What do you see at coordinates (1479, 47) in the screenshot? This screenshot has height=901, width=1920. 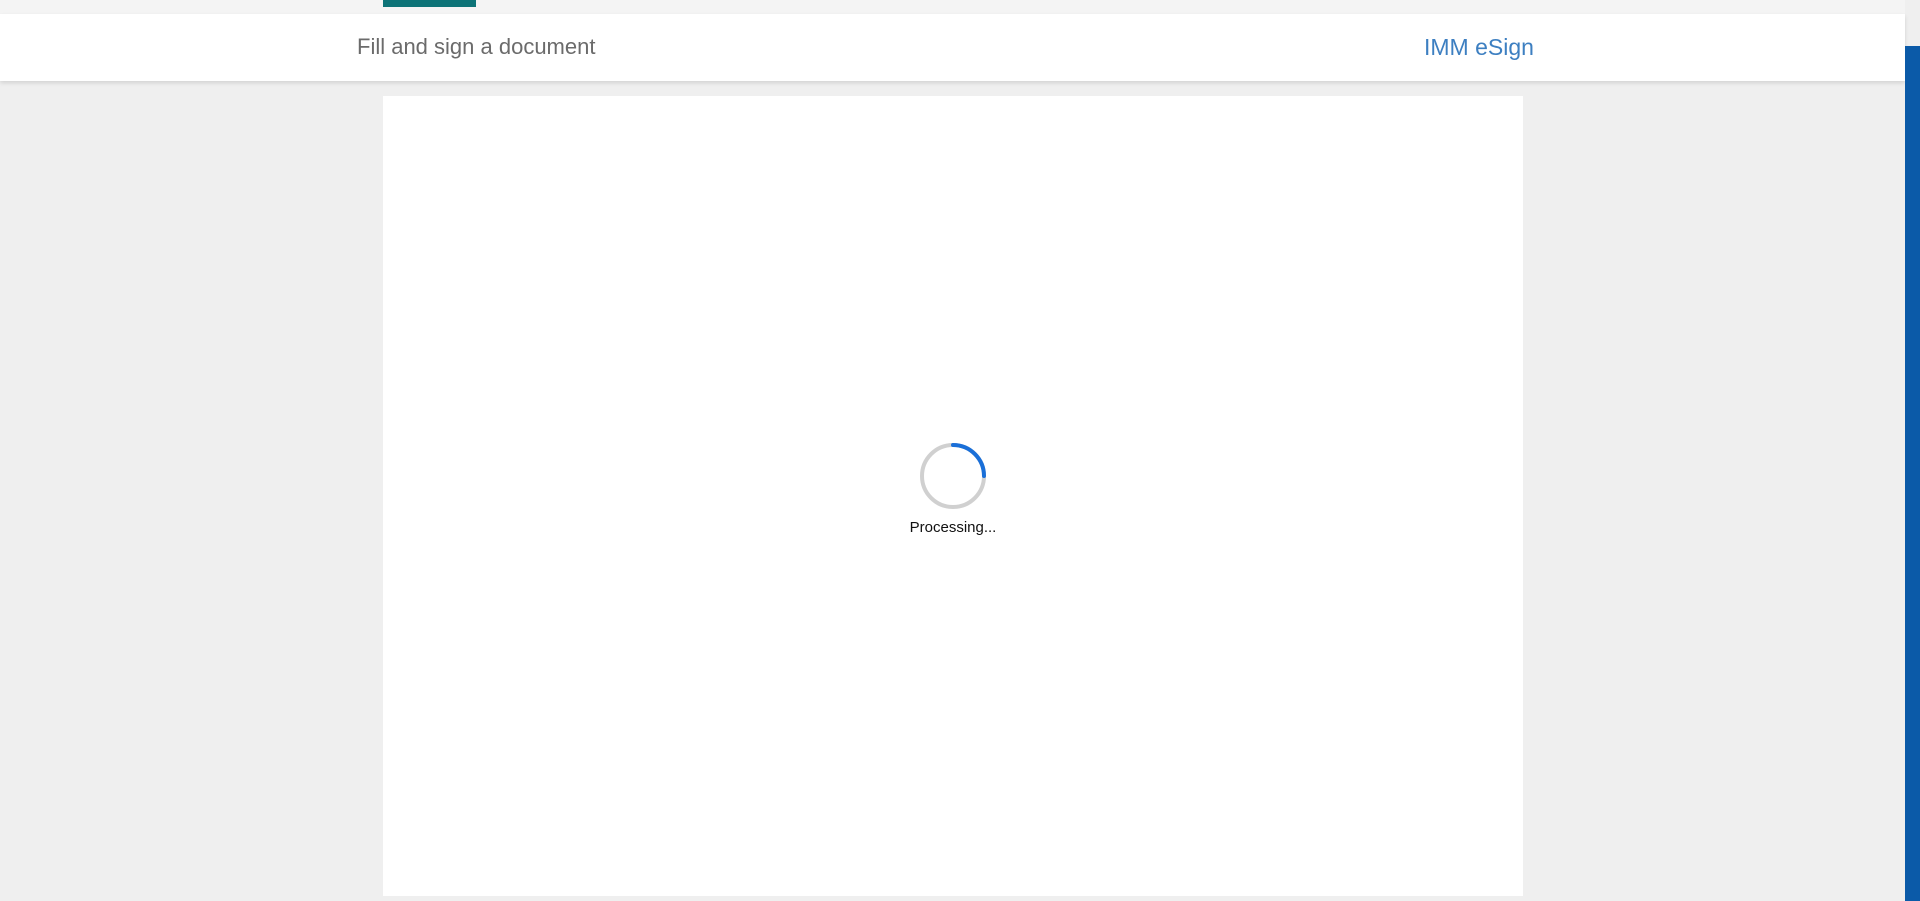 I see `imm-esign-link: IMM eSign` at bounding box center [1479, 47].